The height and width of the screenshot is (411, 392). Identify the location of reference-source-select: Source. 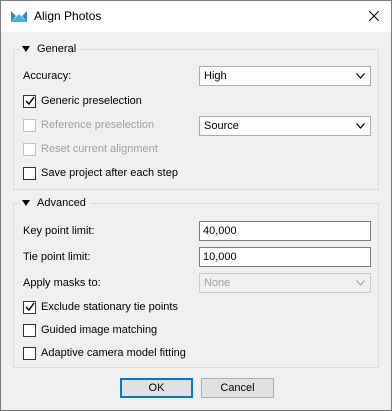
(285, 126).